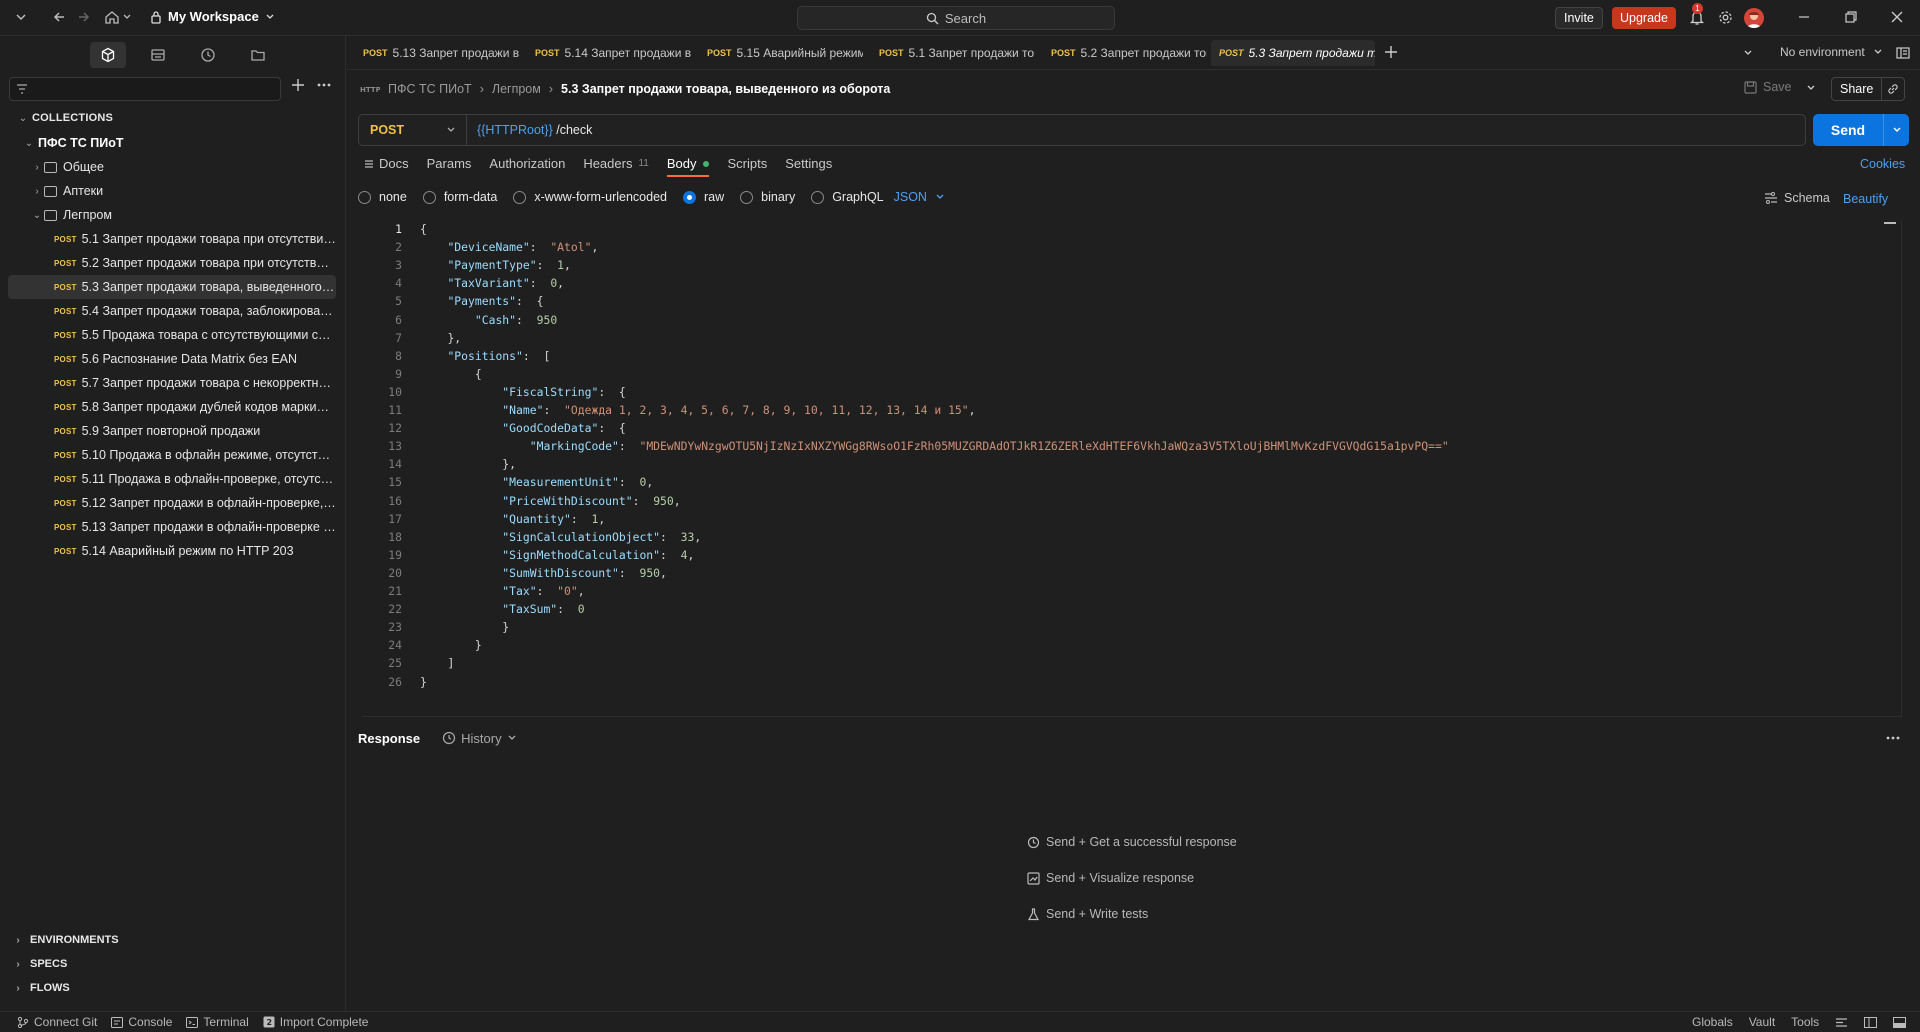  I want to click on breadcrumb-folder: Легпром, so click(516, 89).